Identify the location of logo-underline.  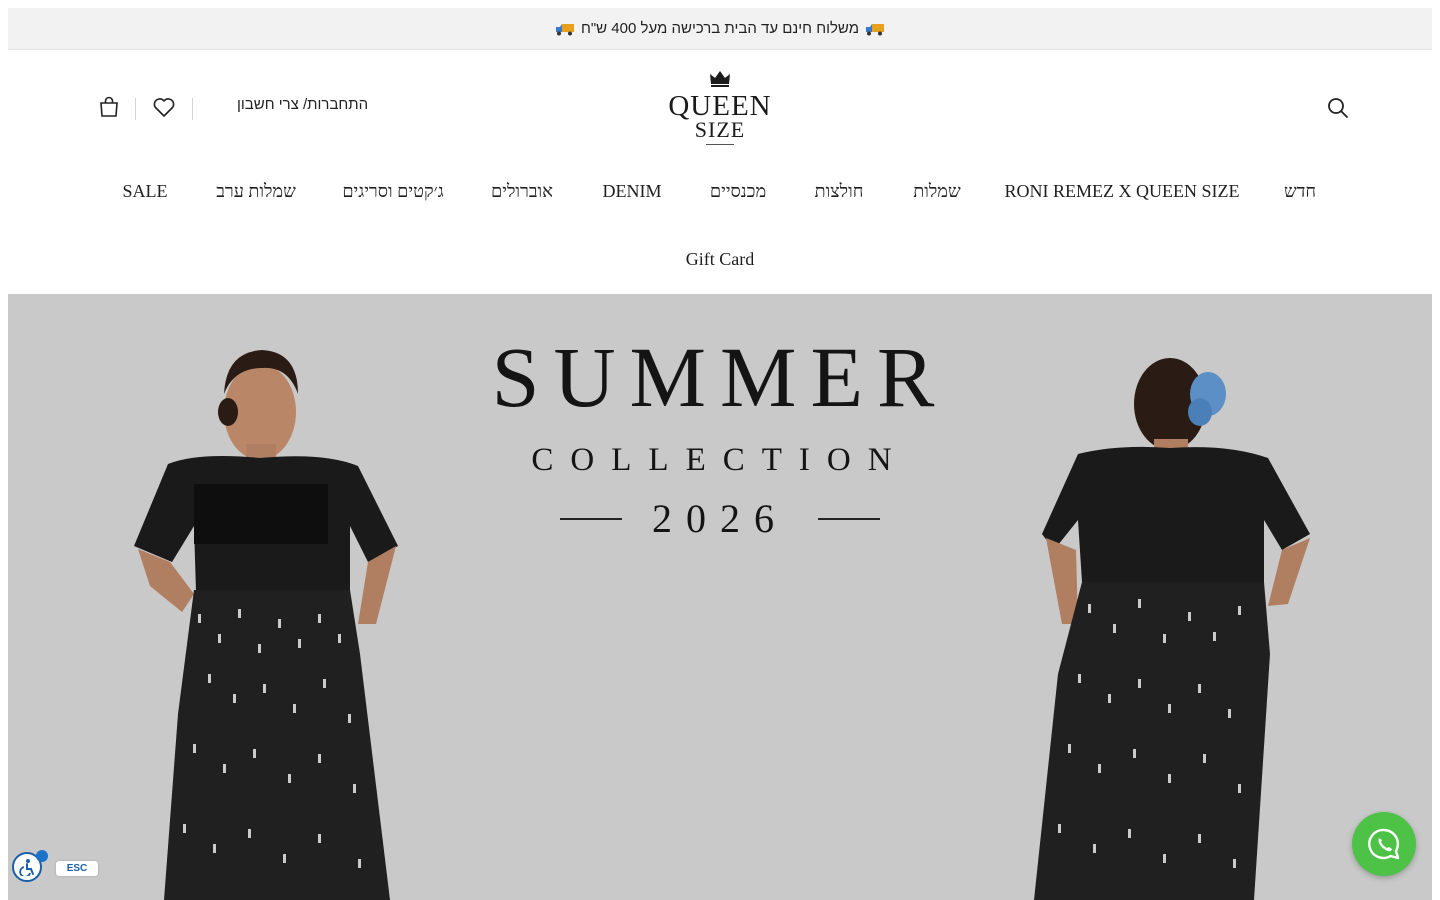
(720, 144).